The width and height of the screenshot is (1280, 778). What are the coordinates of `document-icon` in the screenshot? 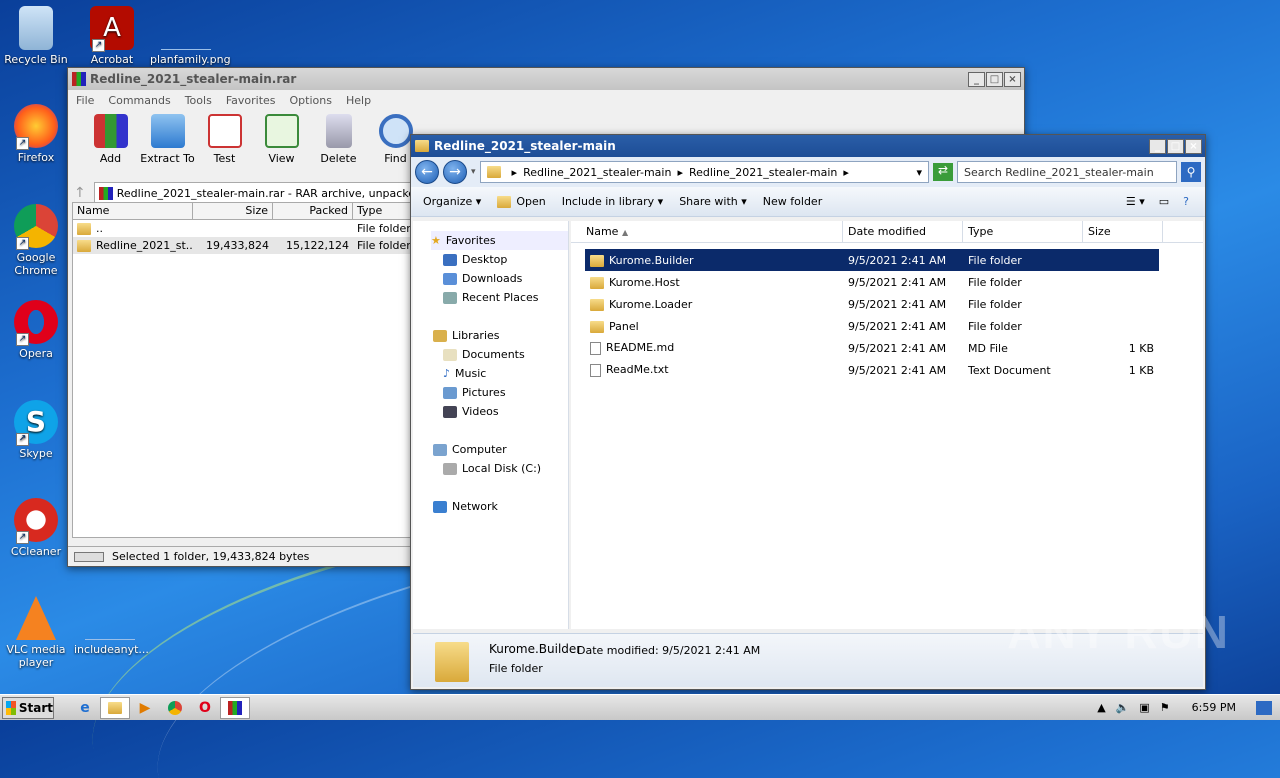 It's located at (595, 348).